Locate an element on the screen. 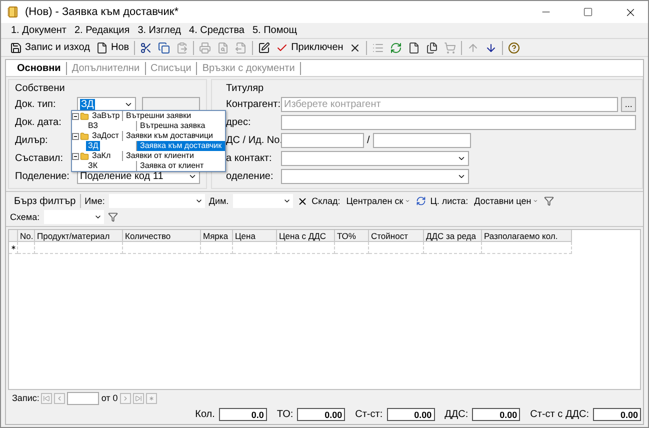  column-header: Цена is located at coordinates (255, 236).